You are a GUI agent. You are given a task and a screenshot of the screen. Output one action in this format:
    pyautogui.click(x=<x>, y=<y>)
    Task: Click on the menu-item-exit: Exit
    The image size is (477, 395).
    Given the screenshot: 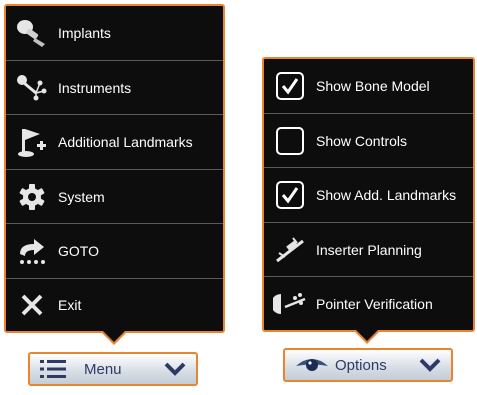 What is the action you would take?
    pyautogui.click(x=114, y=305)
    